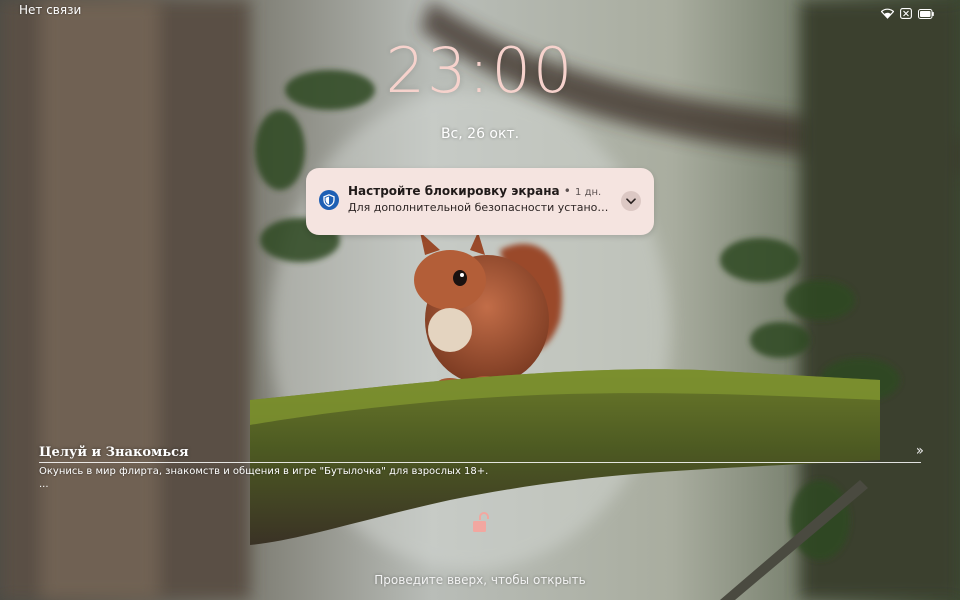 This screenshot has height=600, width=960. I want to click on notification-age: 1 дн., so click(588, 192).